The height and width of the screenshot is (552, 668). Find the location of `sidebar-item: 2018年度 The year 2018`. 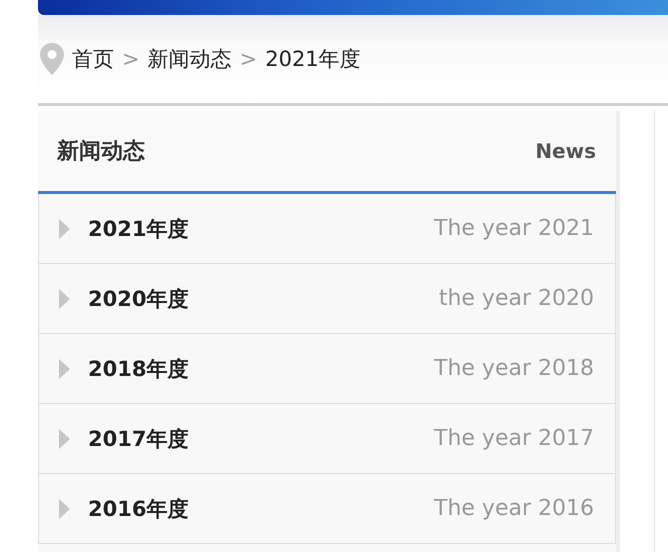

sidebar-item: 2018年度 The year 2018 is located at coordinates (327, 369).